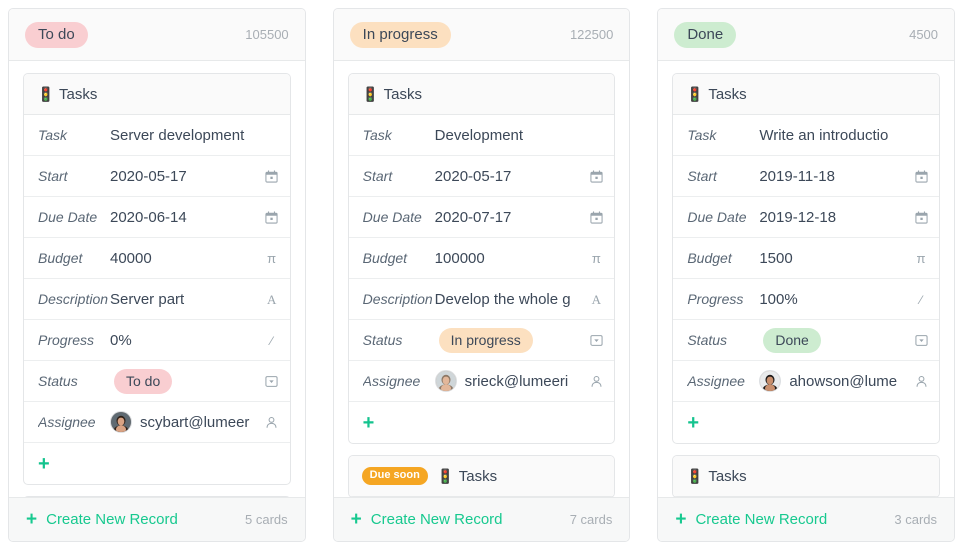  What do you see at coordinates (512, 135) in the screenshot?
I see `attribute-value: Development` at bounding box center [512, 135].